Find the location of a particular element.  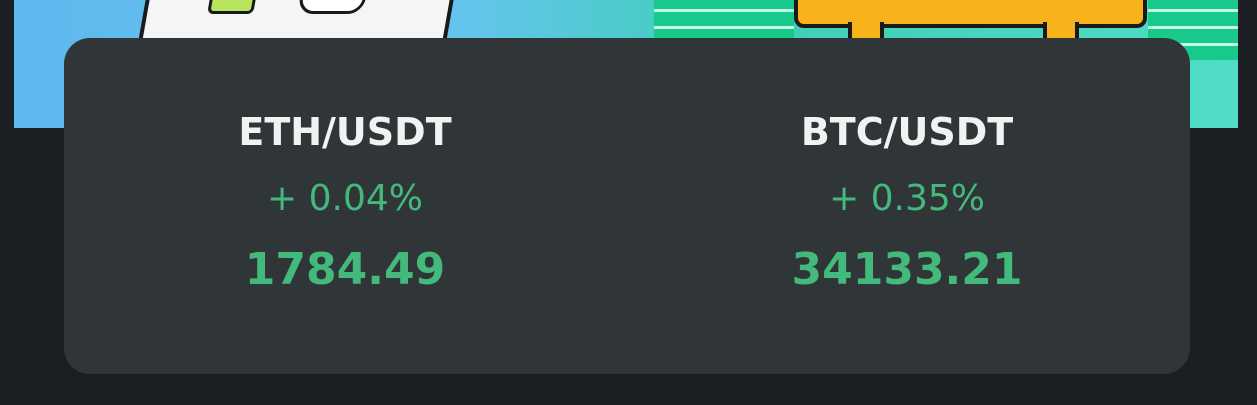

ticker-pair-label: ETH/USDT is located at coordinates (345, 132).